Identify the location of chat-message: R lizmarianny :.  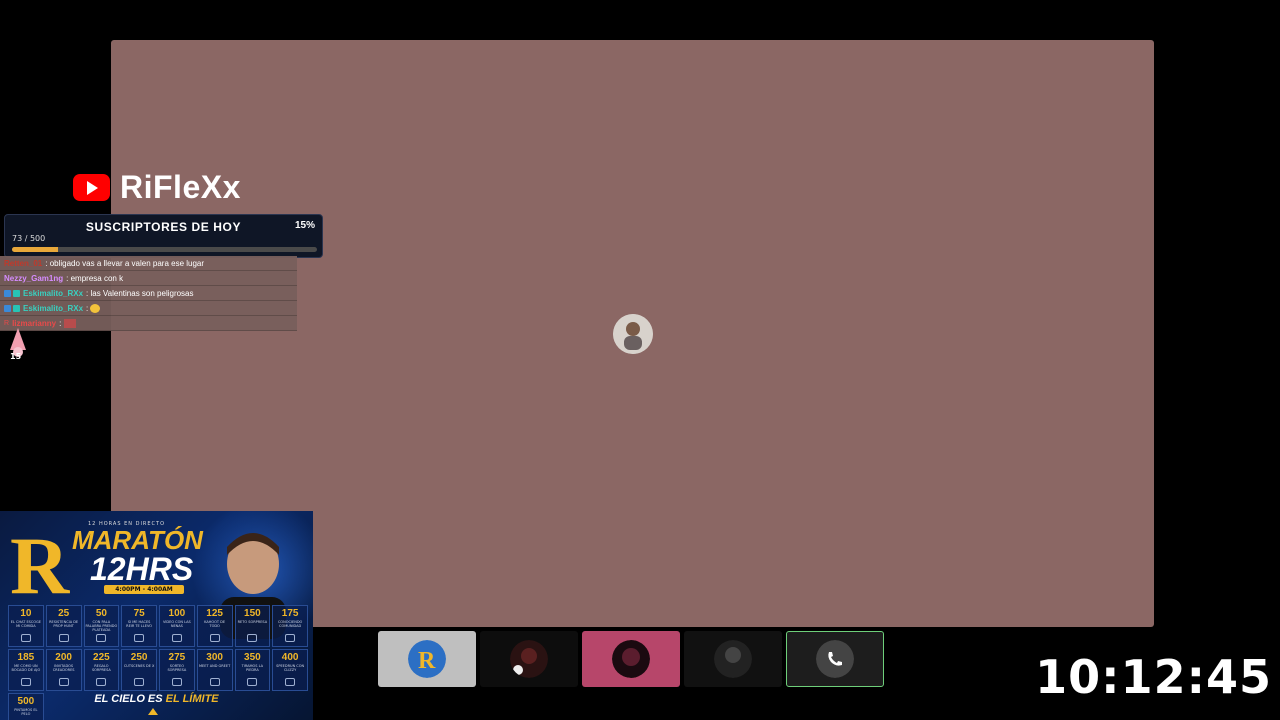
(148, 323).